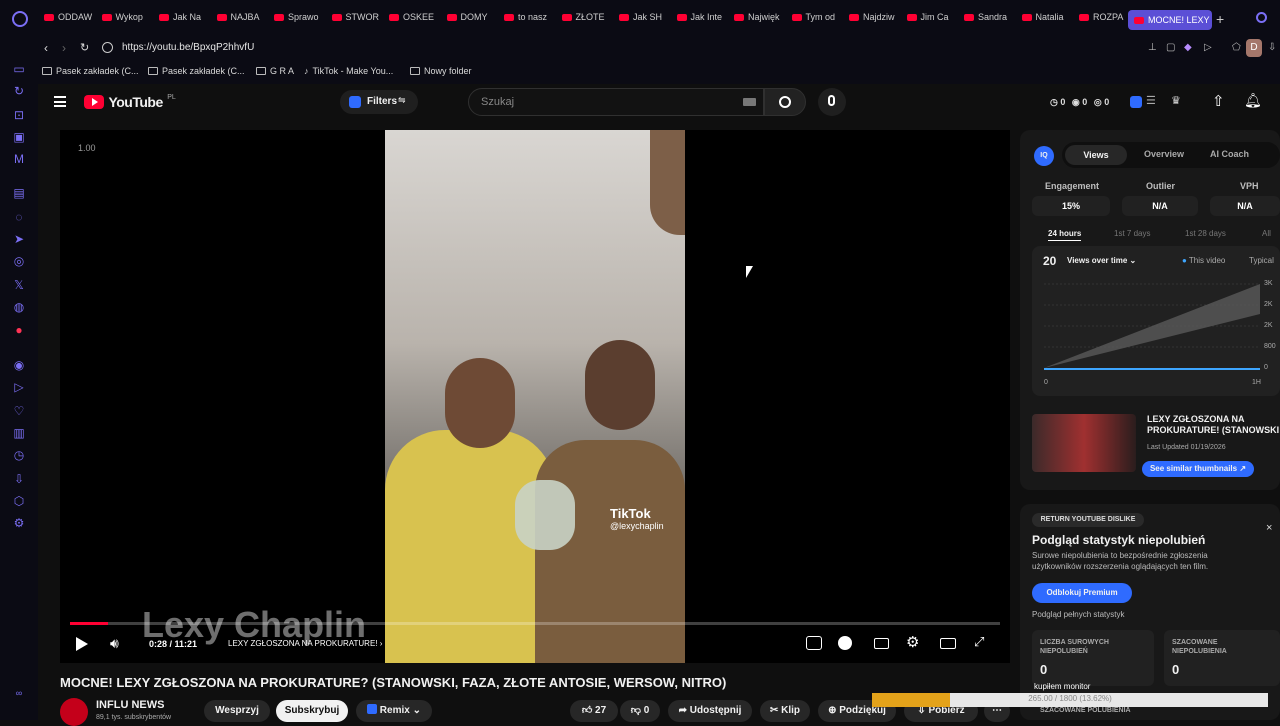 The image size is (1280, 726). I want to click on x-icon: 𝕏, so click(19, 285).